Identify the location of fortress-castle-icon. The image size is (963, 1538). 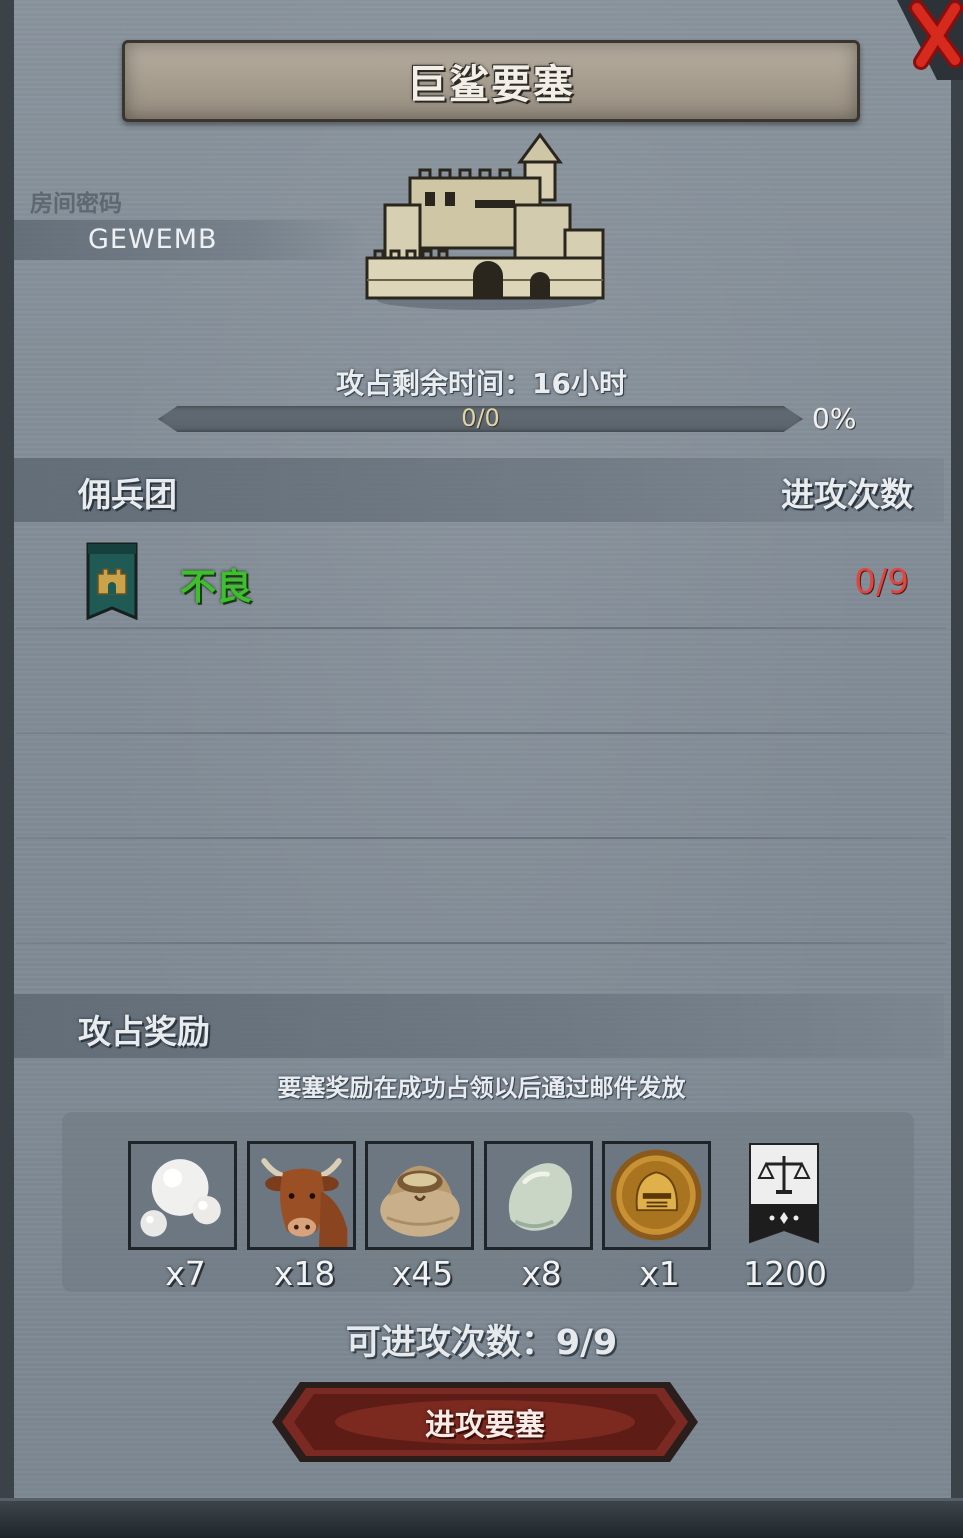
(485, 221).